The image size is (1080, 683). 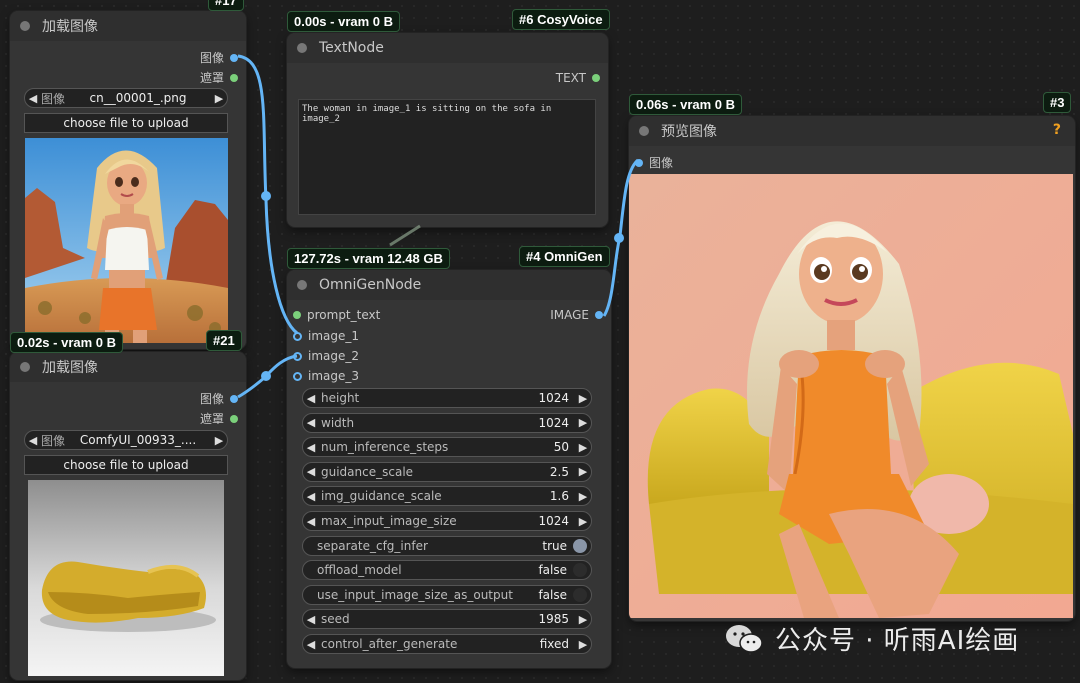 I want to click on node-header: OmniGenNode, so click(x=449, y=285).